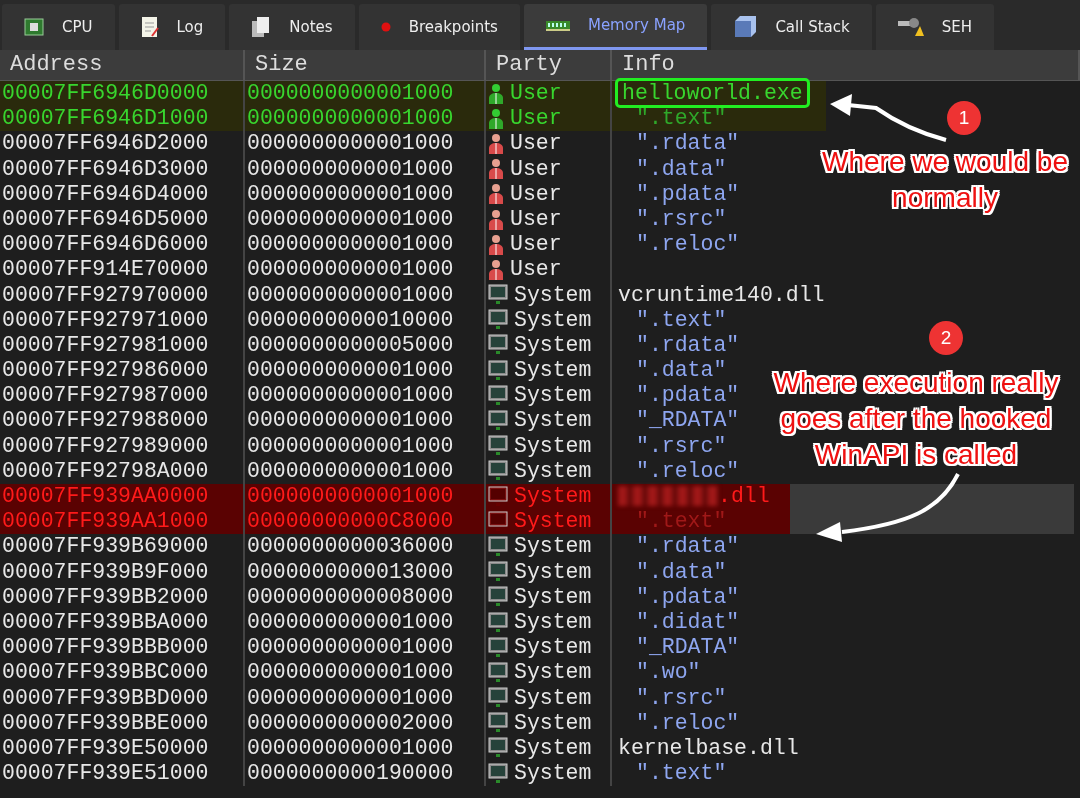  I want to click on table-cell: 00007FF939BB2000, so click(105, 596).